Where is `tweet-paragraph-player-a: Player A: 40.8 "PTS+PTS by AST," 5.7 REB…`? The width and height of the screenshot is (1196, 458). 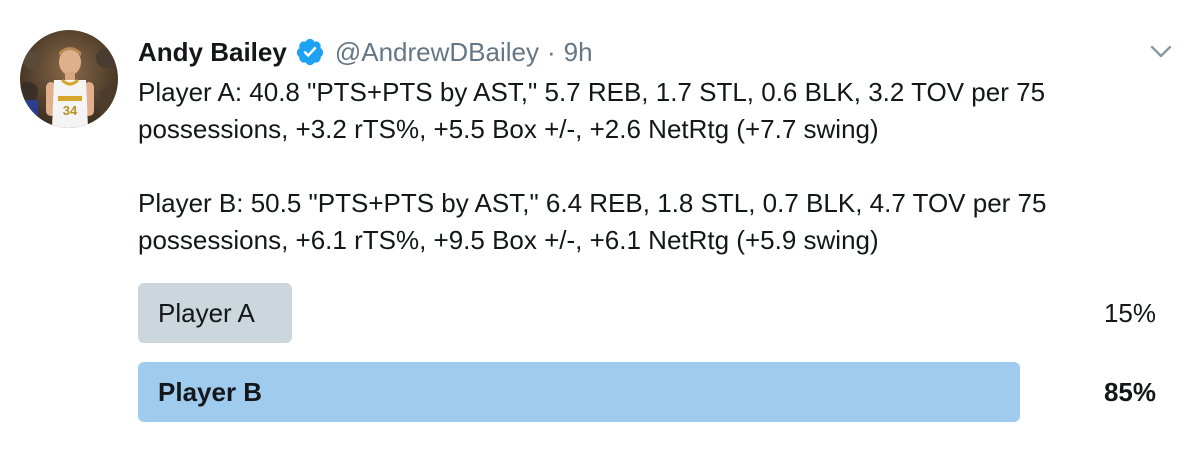 tweet-paragraph-player-a: Player A: 40.8 "PTS+PTS by AST," 5.7 REB… is located at coordinates (592, 110).